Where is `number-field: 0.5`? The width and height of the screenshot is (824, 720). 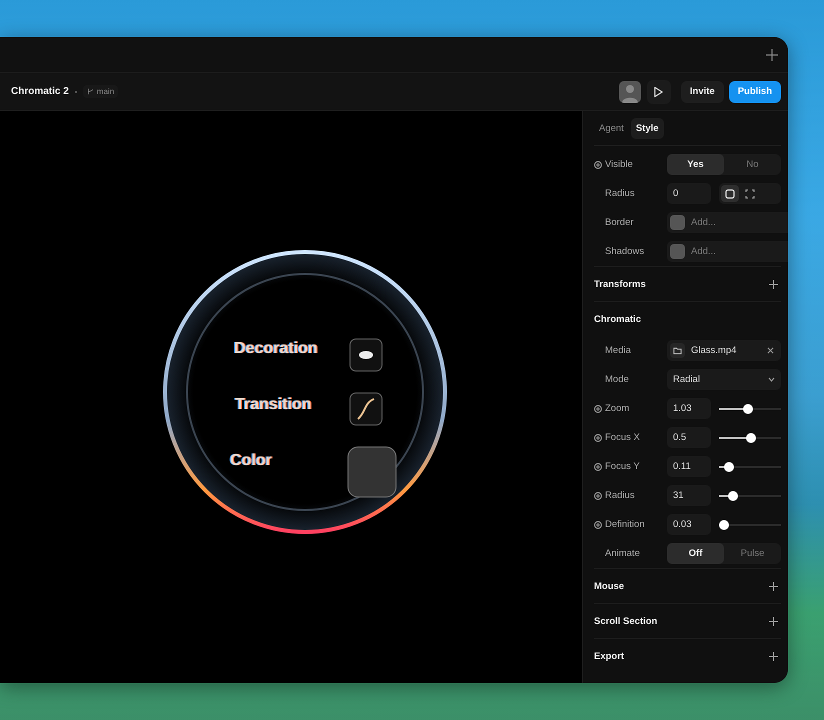
number-field: 0.5 is located at coordinates (689, 437).